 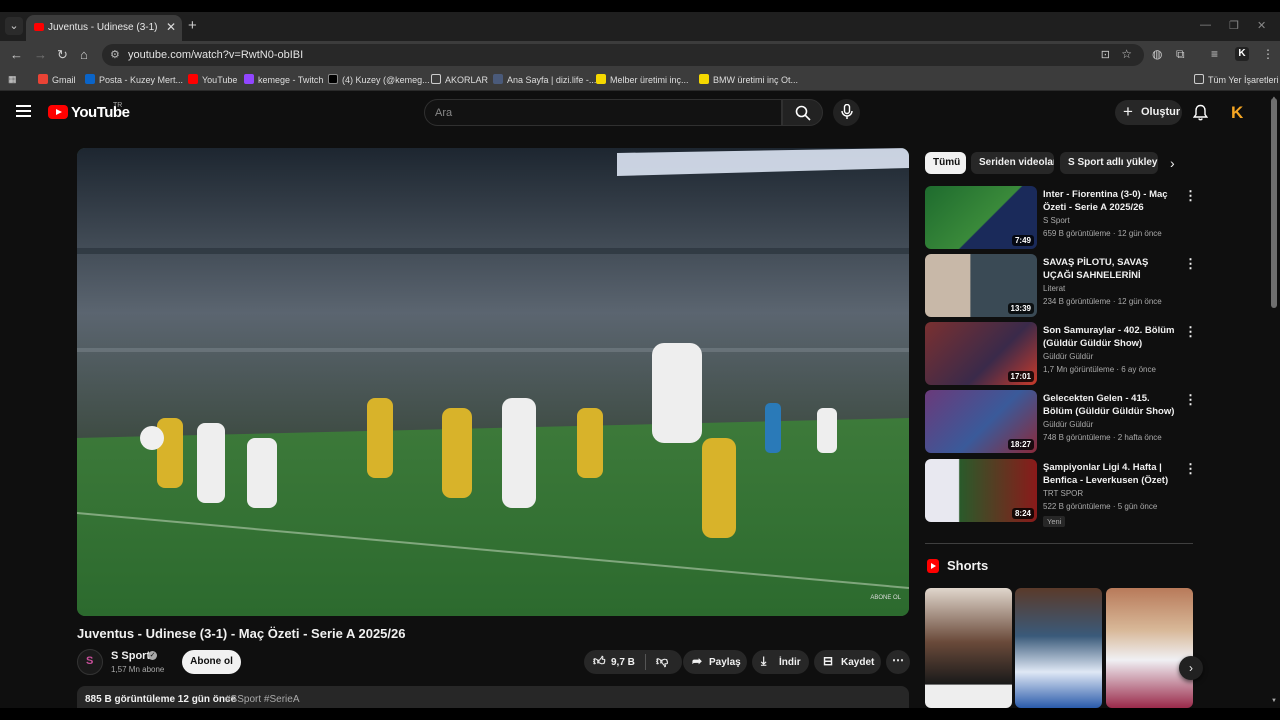 I want to click on video-thumbnail: 18:27, so click(x=981, y=421).